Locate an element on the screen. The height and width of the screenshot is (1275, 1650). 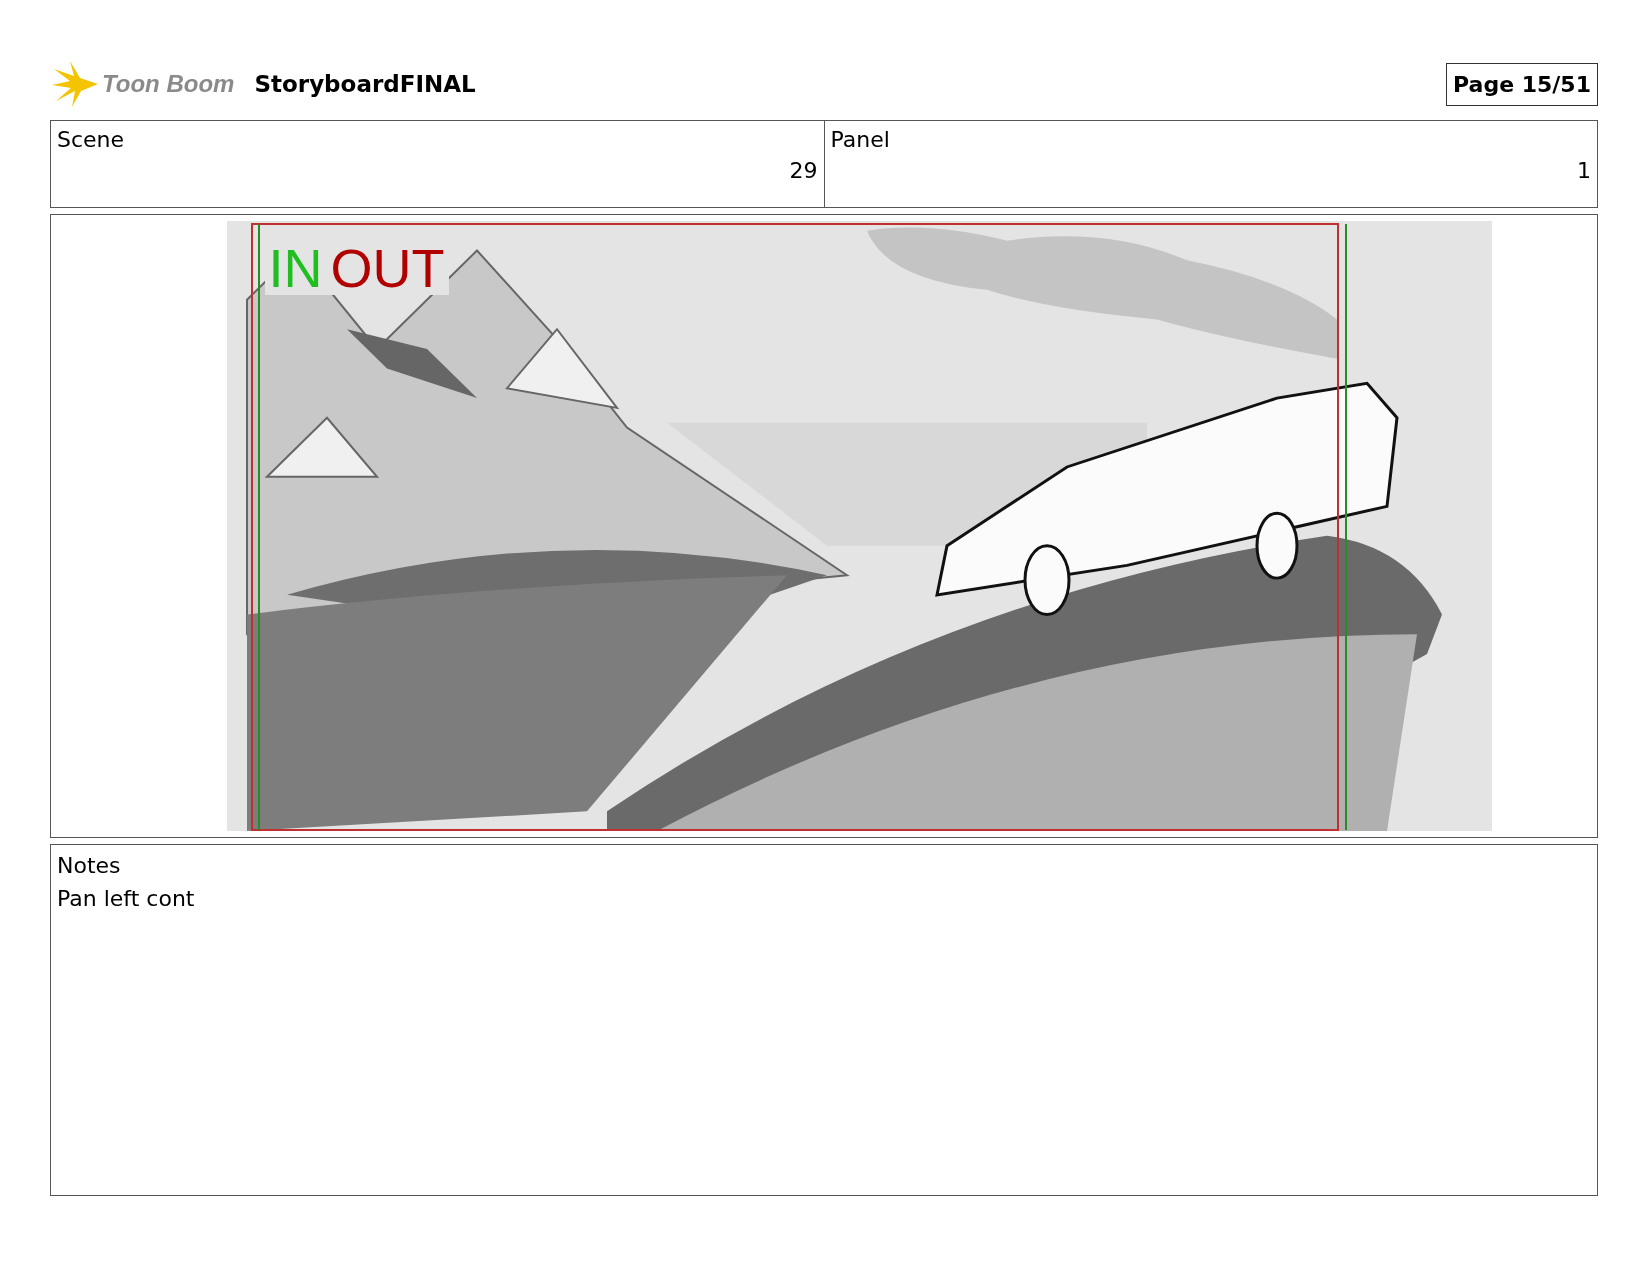
notes-text: Pan left cont is located at coordinates (126, 898).